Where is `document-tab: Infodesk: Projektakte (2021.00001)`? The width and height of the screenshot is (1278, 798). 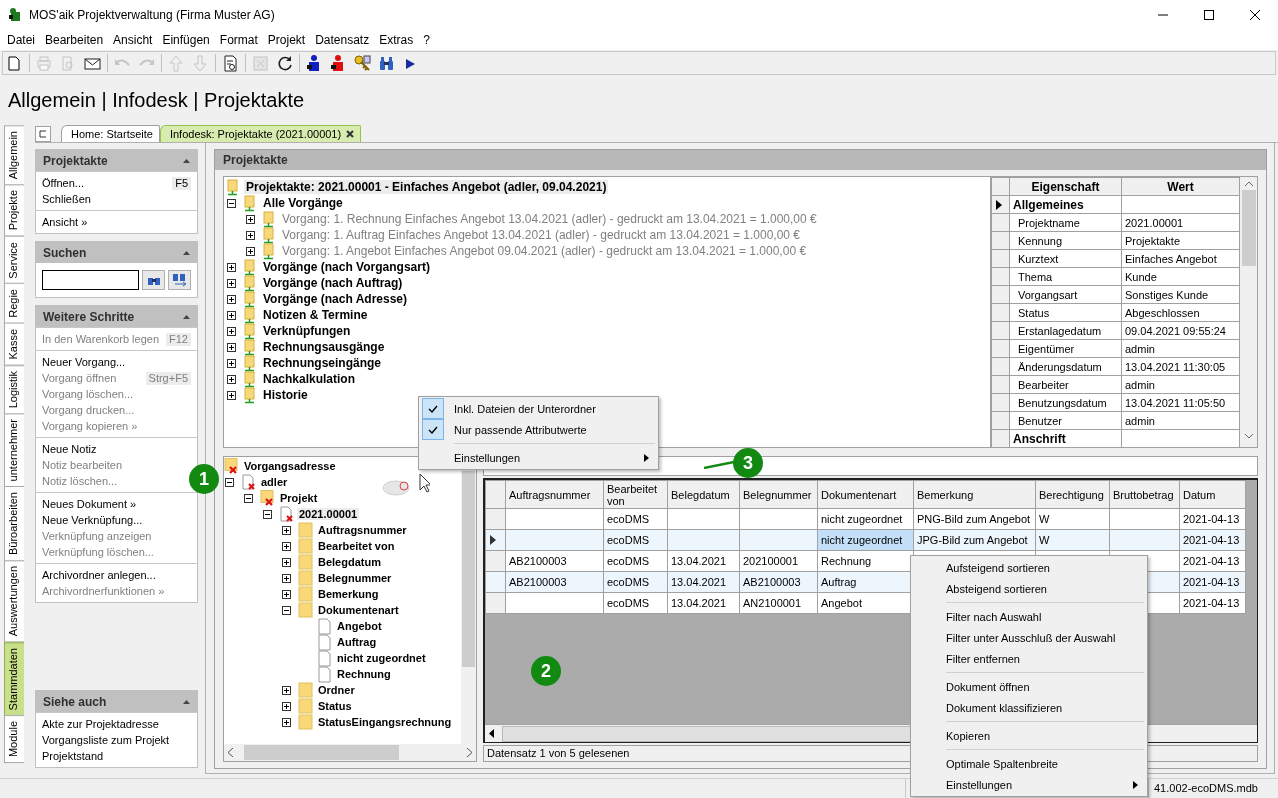
document-tab: Infodesk: Projektakte (2021.00001) is located at coordinates (260, 133).